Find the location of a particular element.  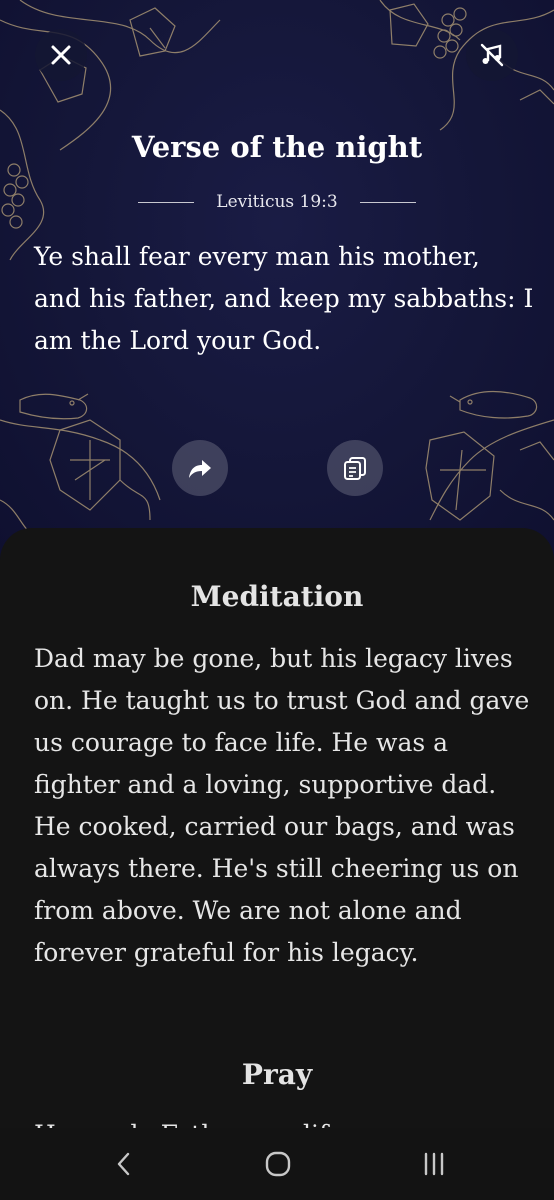

verse-of-night-title: Verse of the night is located at coordinates (277, 147).